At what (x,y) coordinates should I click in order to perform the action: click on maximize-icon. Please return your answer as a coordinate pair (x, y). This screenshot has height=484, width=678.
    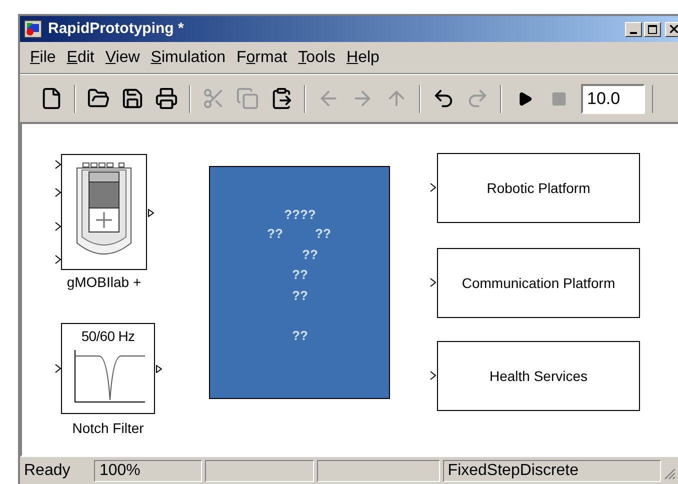
    Looking at the image, I should click on (652, 29).